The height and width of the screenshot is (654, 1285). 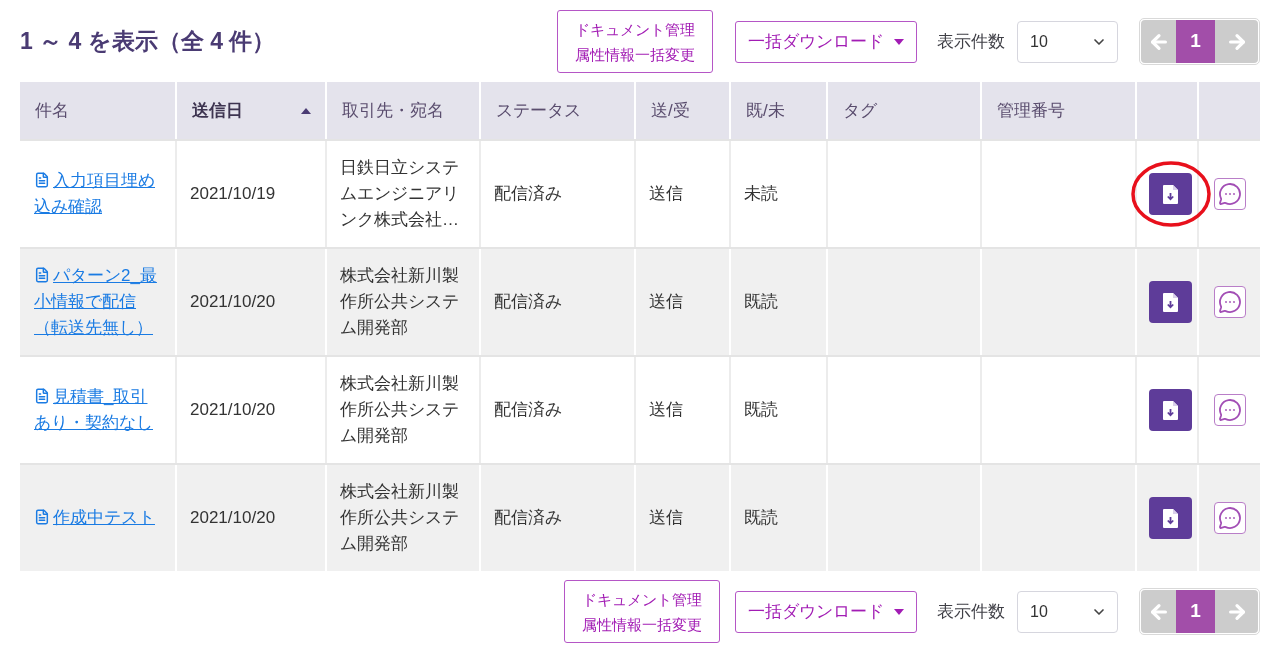 What do you see at coordinates (538, 110) in the screenshot?
I see `column-header: ステータス` at bounding box center [538, 110].